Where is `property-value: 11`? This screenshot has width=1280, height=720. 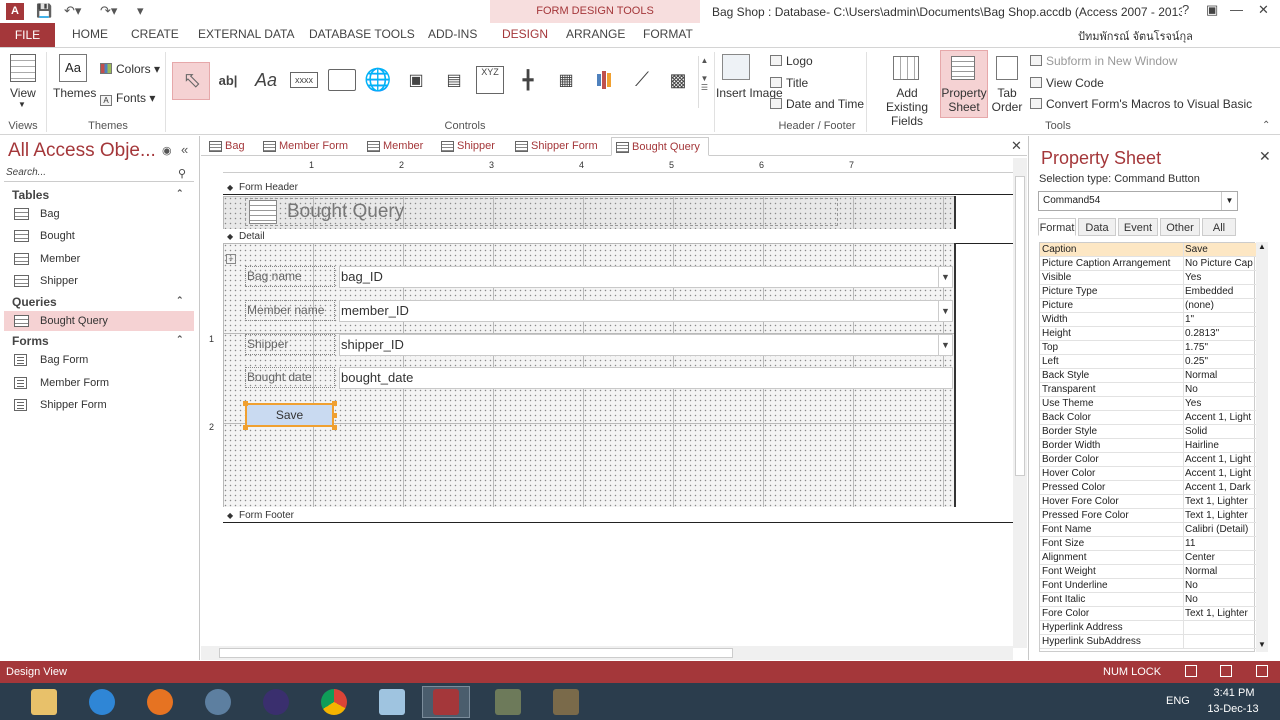 property-value: 11 is located at coordinates (1220, 543).